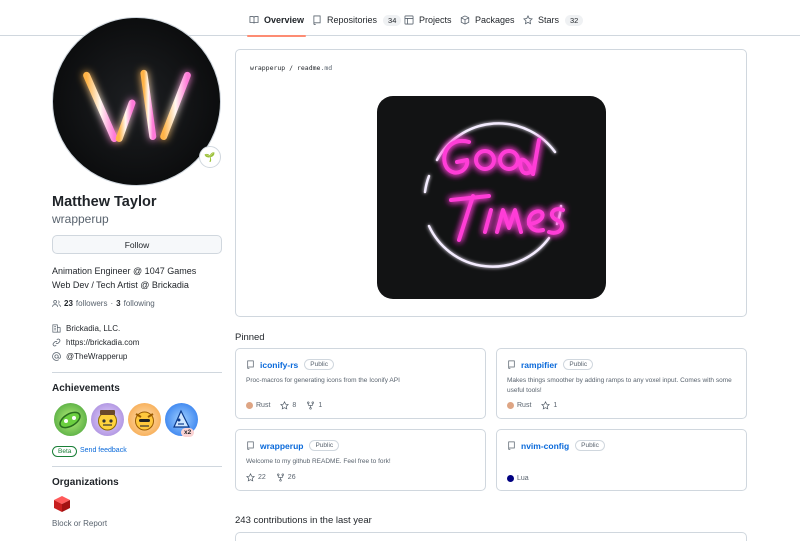 The width and height of the screenshot is (800, 541). Describe the element at coordinates (86, 388) in the screenshot. I see `achievements-heading: Achievements` at that location.